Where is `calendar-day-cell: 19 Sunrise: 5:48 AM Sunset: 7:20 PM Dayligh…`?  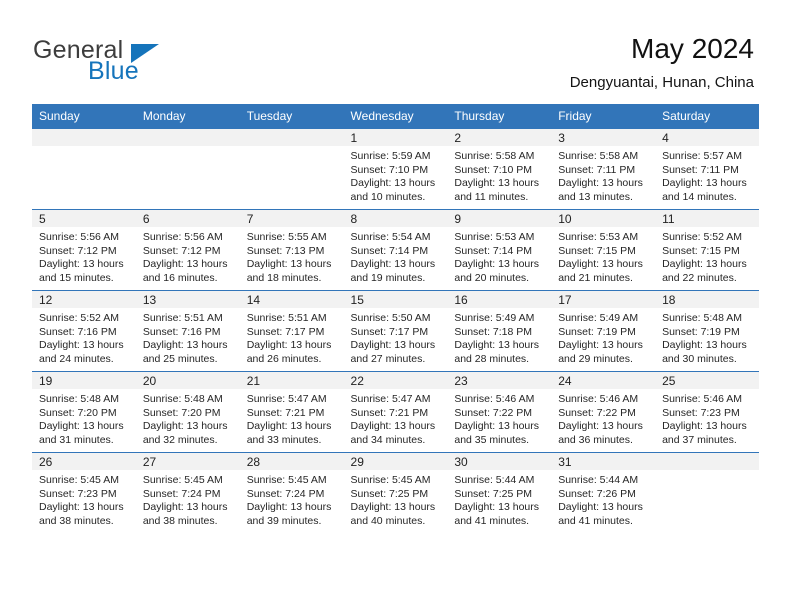
calendar-day-cell: 19 Sunrise: 5:48 AM Sunset: 7:20 PM Dayligh… is located at coordinates (84, 412).